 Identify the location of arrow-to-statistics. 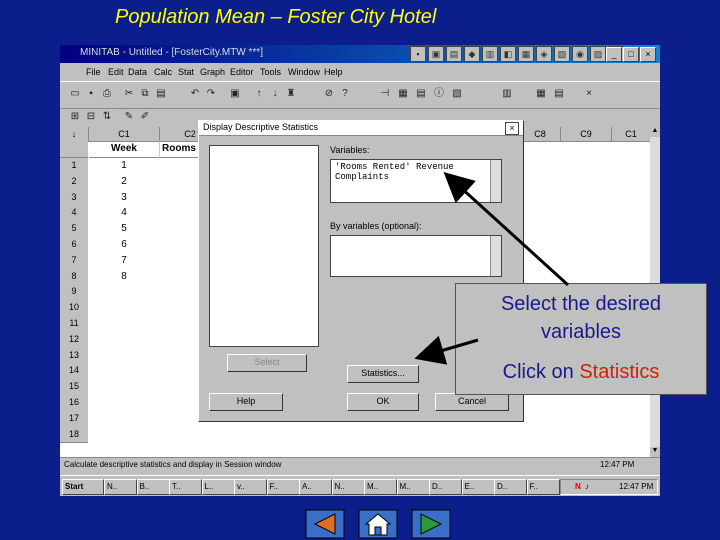
(446, 350).